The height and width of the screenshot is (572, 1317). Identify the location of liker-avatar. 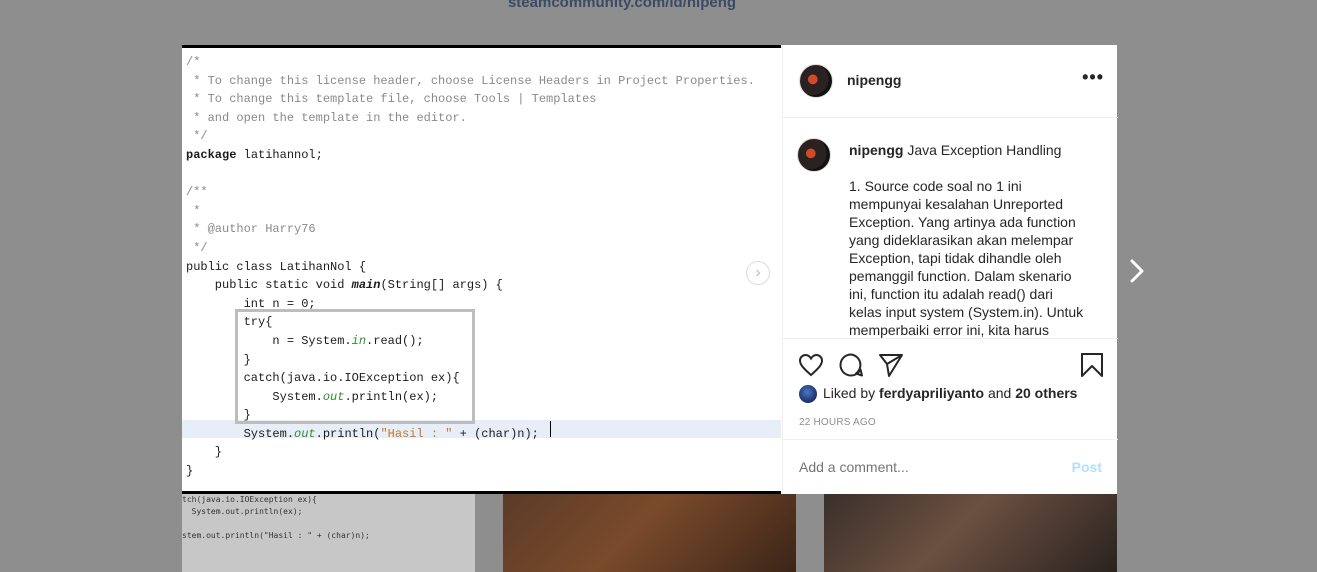
(808, 394).